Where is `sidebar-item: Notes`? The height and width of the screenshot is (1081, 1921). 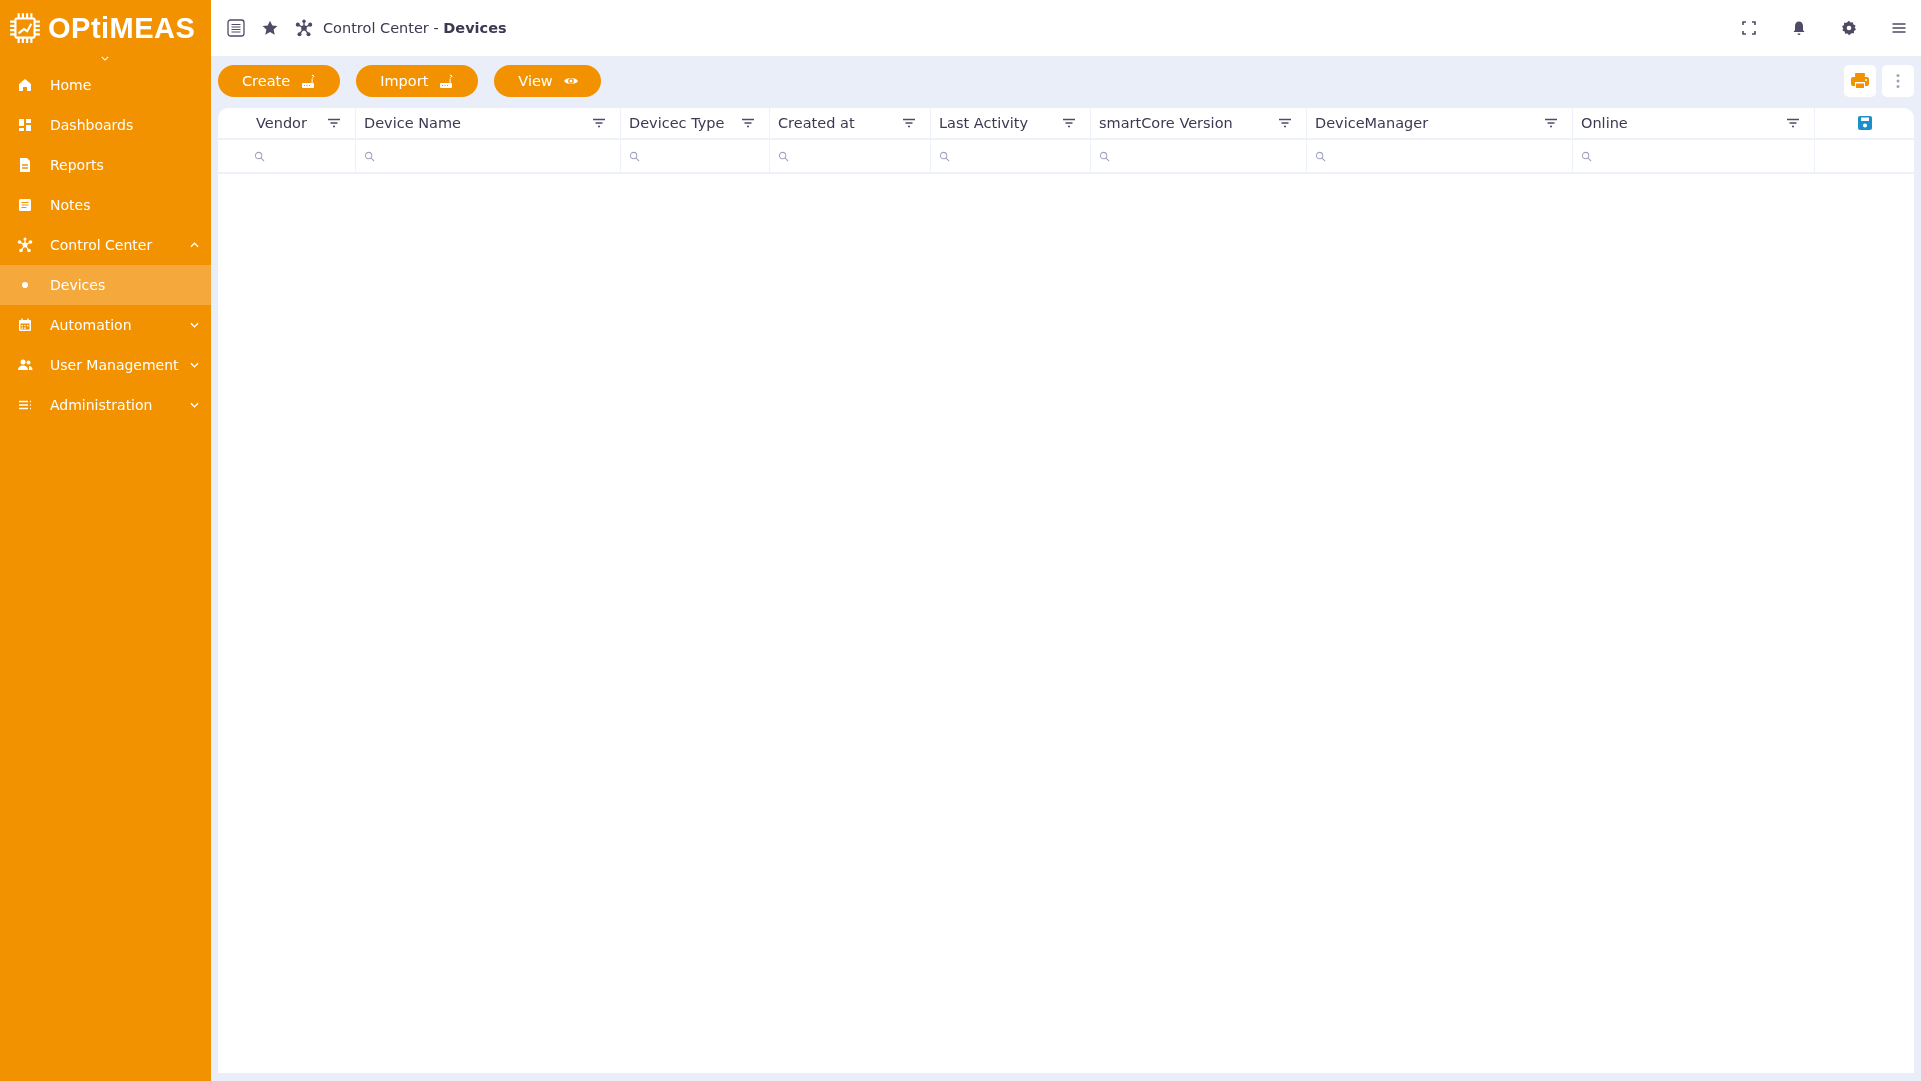 sidebar-item: Notes is located at coordinates (105, 205).